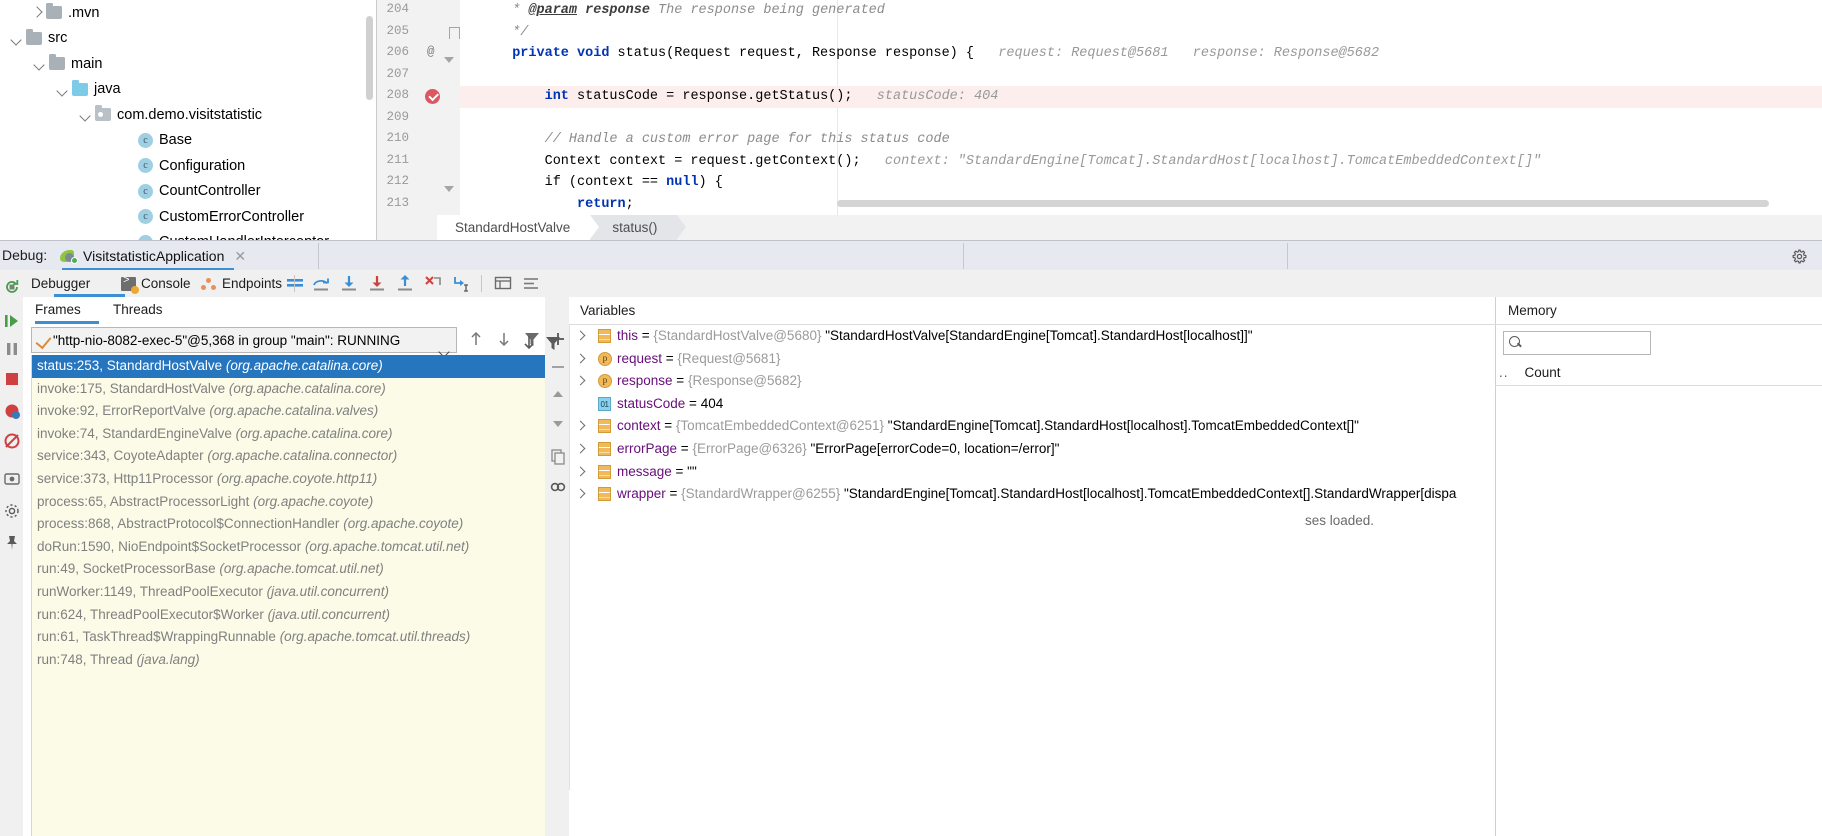 The image size is (1822, 836). What do you see at coordinates (240, 256) in the screenshot?
I see `close-icon: ✕` at bounding box center [240, 256].